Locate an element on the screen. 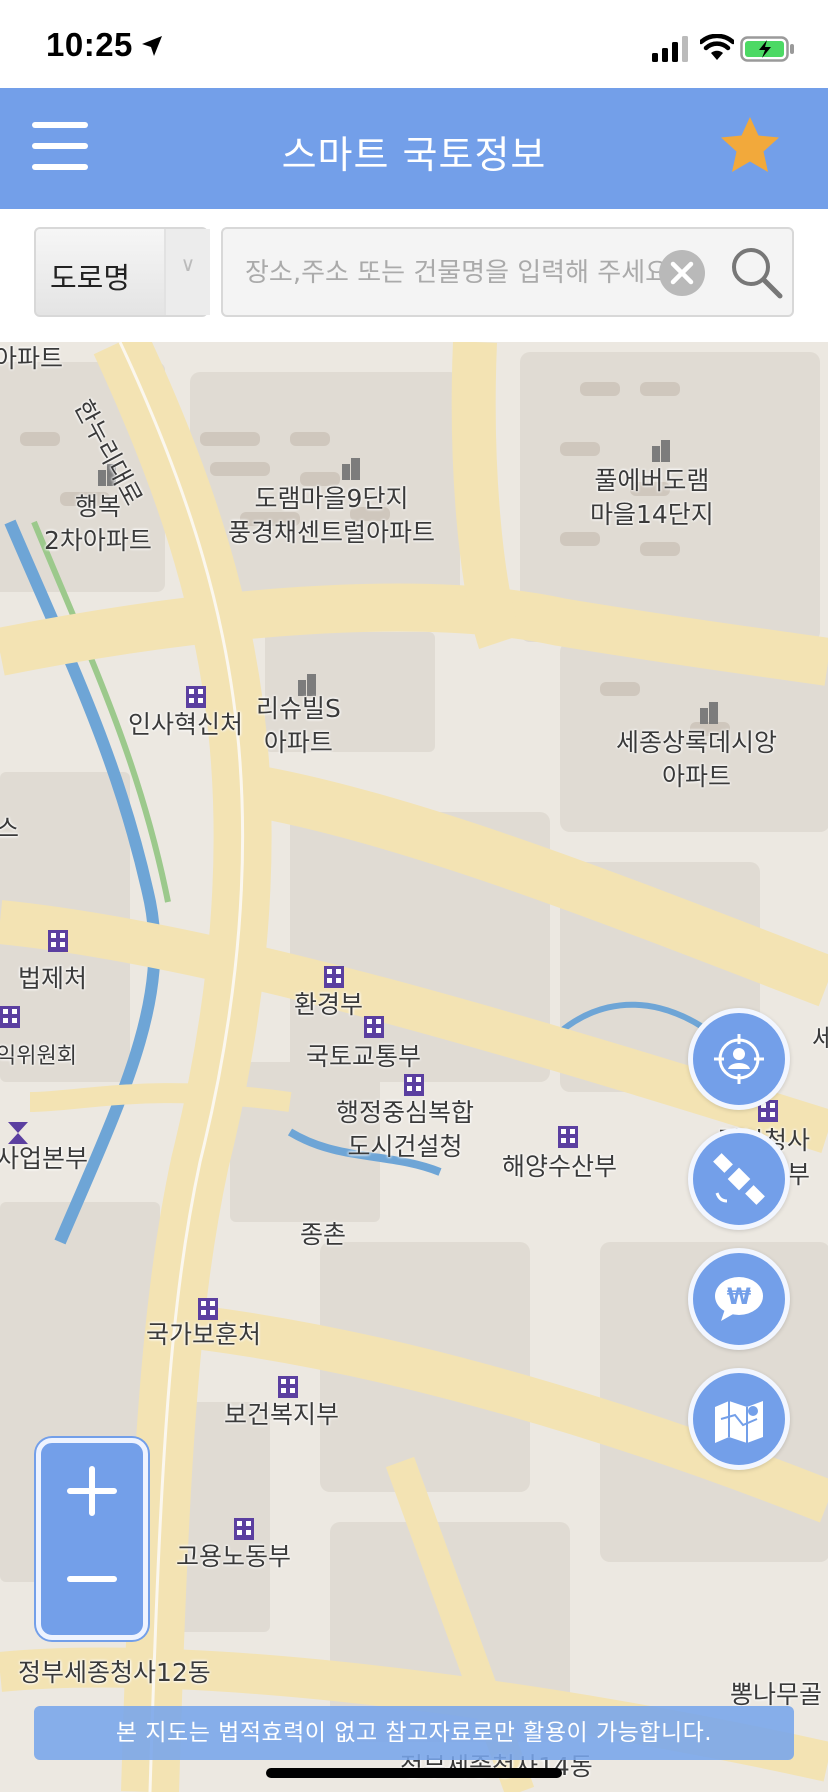 The height and width of the screenshot is (1792, 828). clear-icon is located at coordinates (682, 273).